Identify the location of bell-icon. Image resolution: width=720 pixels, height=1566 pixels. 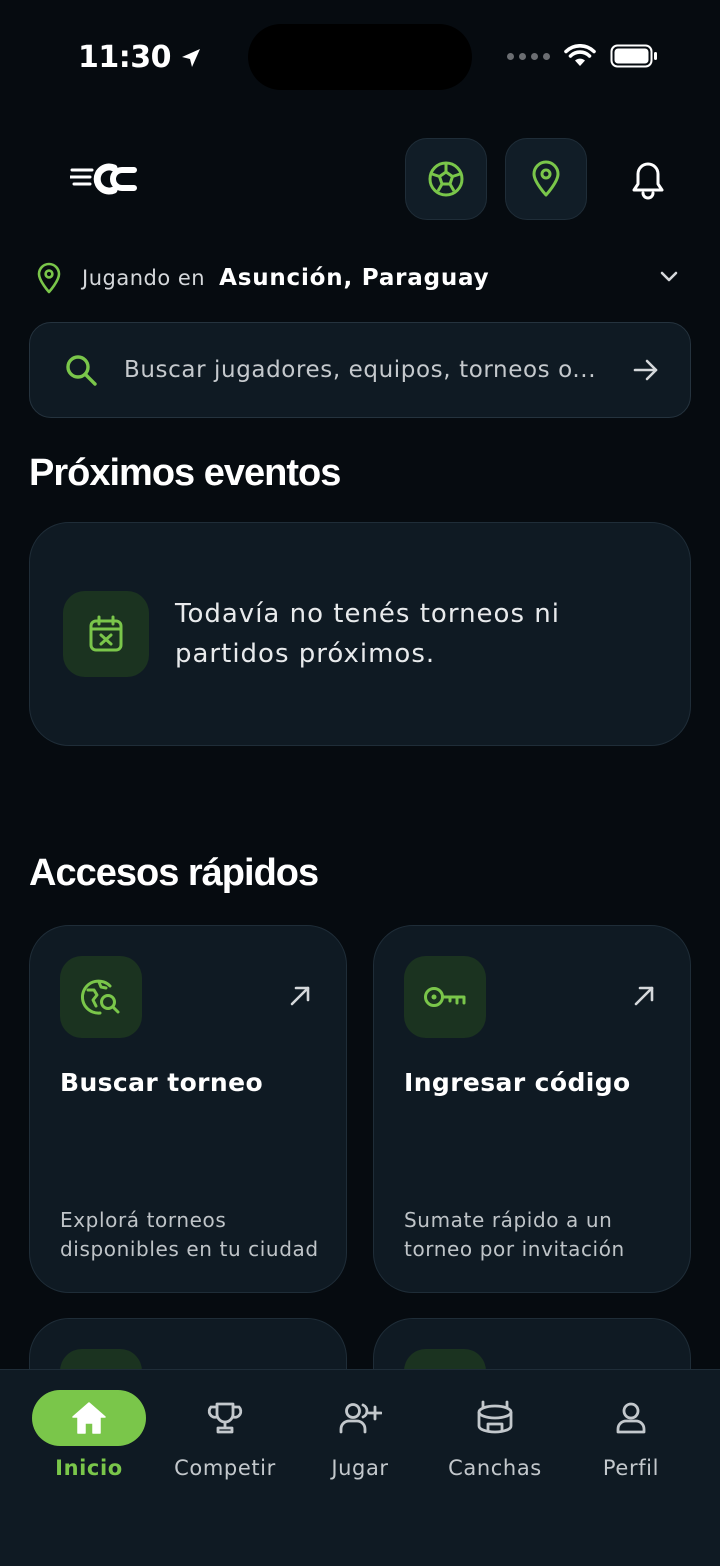
(648, 181).